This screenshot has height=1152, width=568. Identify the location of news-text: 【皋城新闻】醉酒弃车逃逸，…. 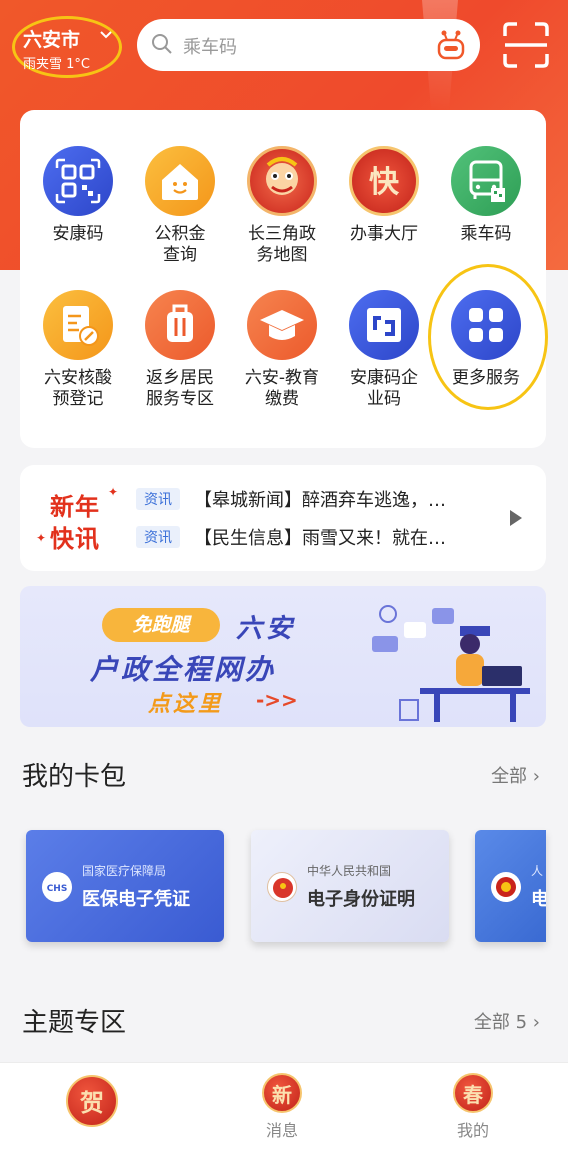
(320, 500).